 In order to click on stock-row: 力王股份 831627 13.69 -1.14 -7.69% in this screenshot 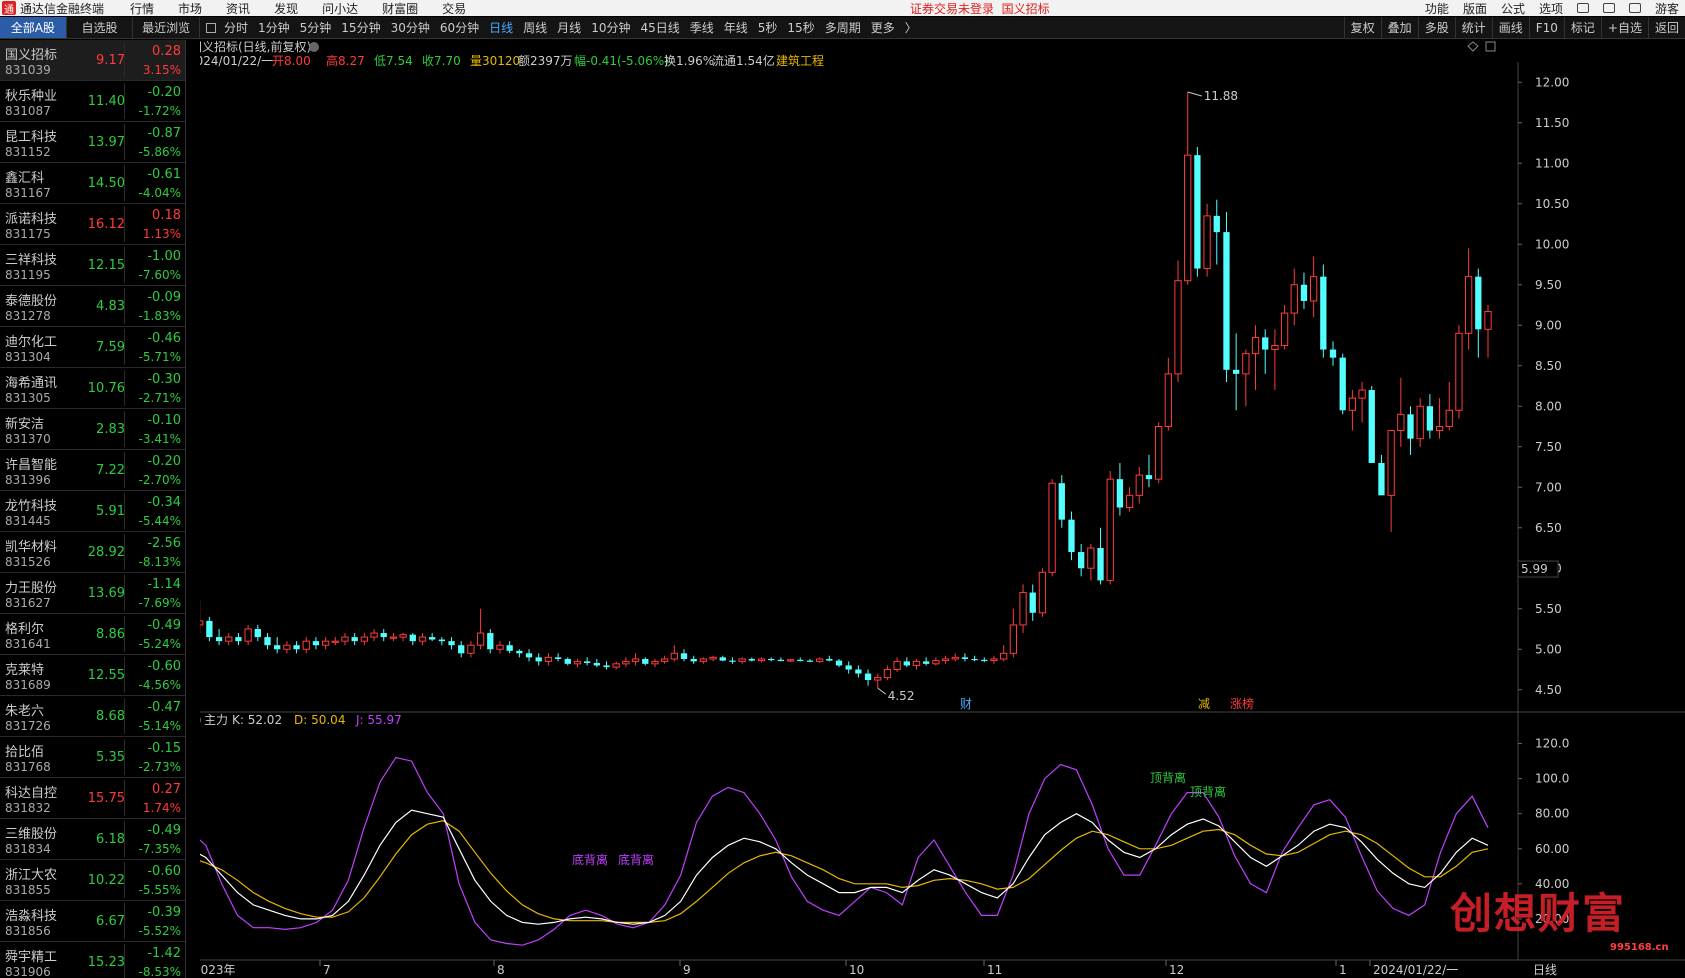, I will do `click(92, 593)`.